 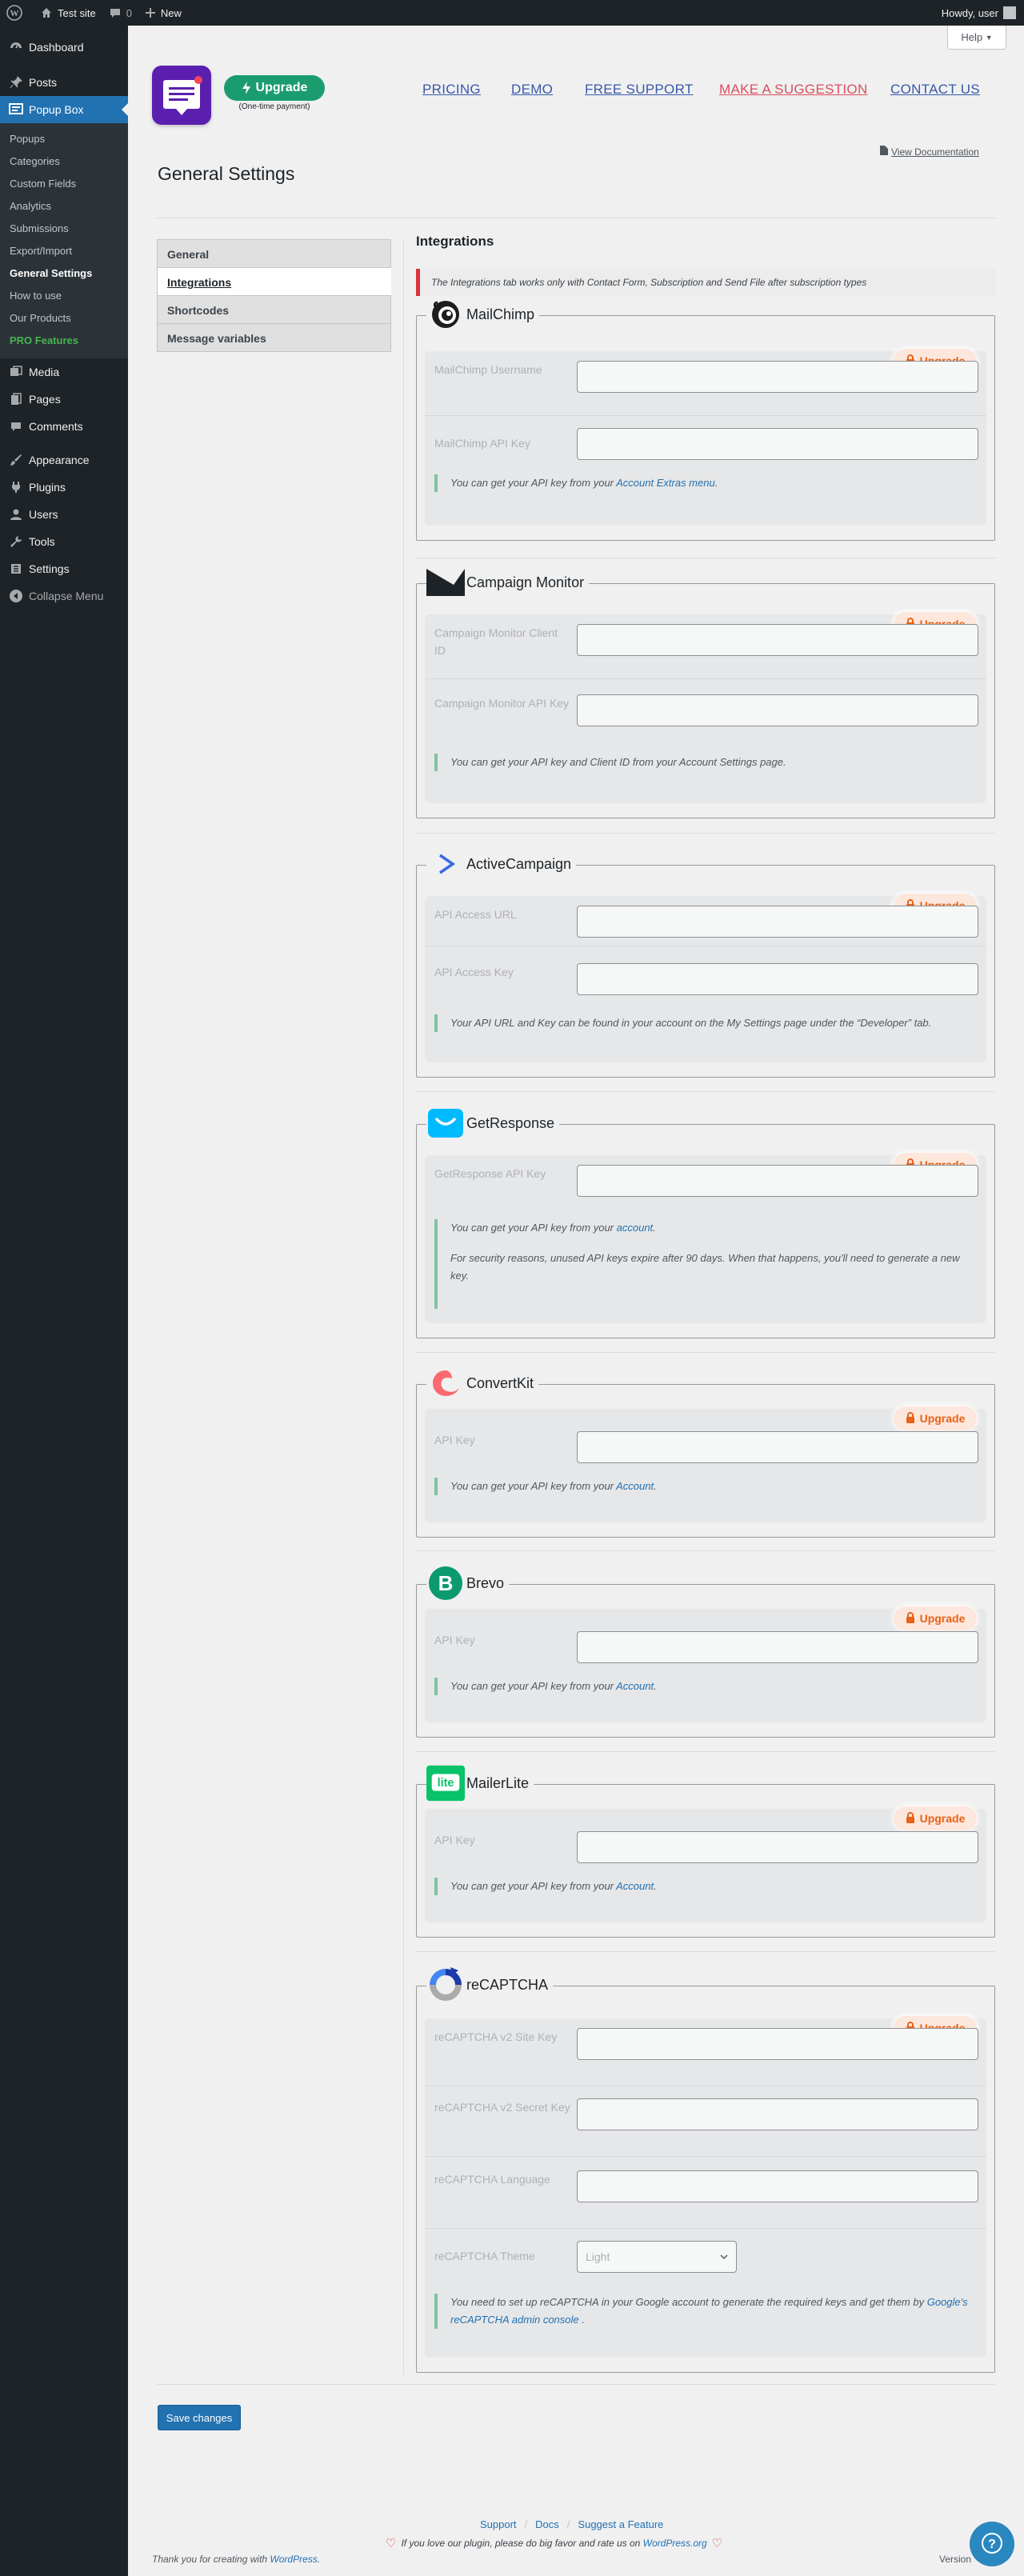 What do you see at coordinates (64, 296) in the screenshot?
I see `submenu-how-to-use: How to use` at bounding box center [64, 296].